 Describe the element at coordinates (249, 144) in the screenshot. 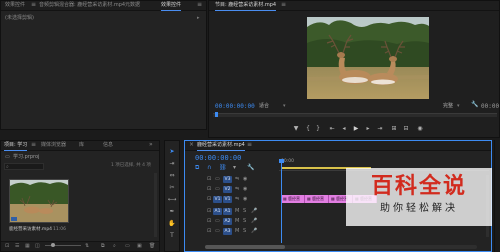

I see `timeline-menu-icon: ≡` at that location.